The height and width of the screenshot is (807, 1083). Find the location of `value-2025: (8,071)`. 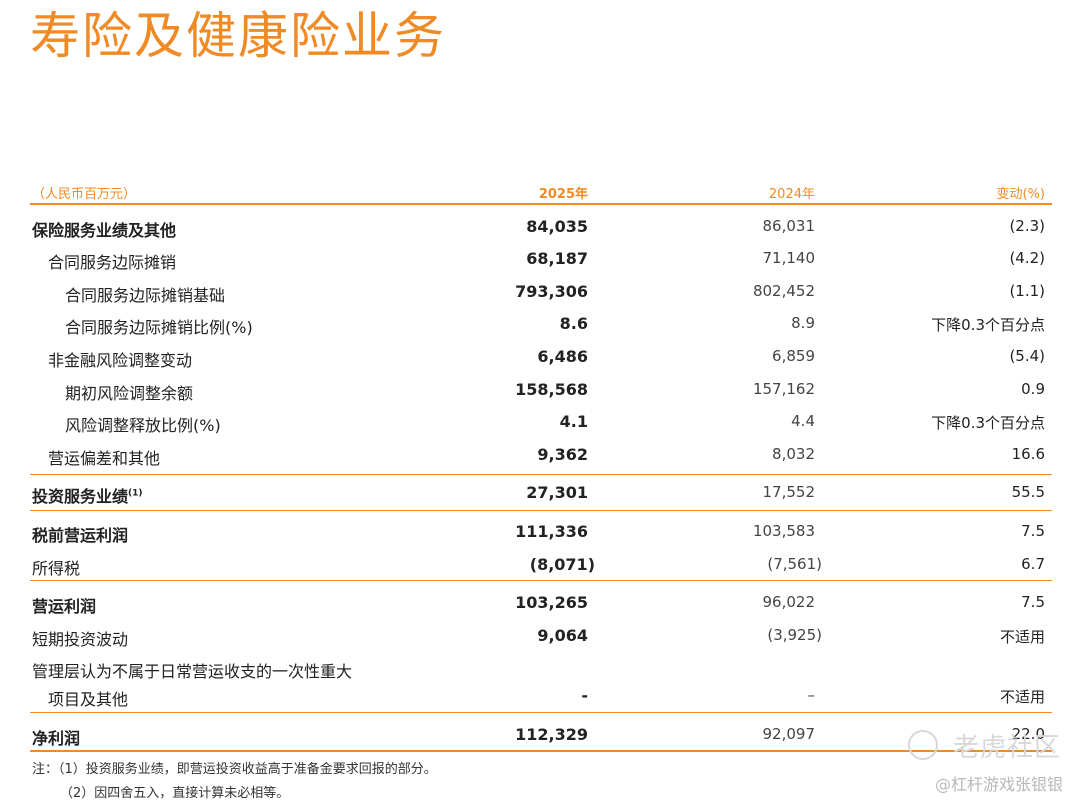

value-2025: (8,071) is located at coordinates (562, 564).